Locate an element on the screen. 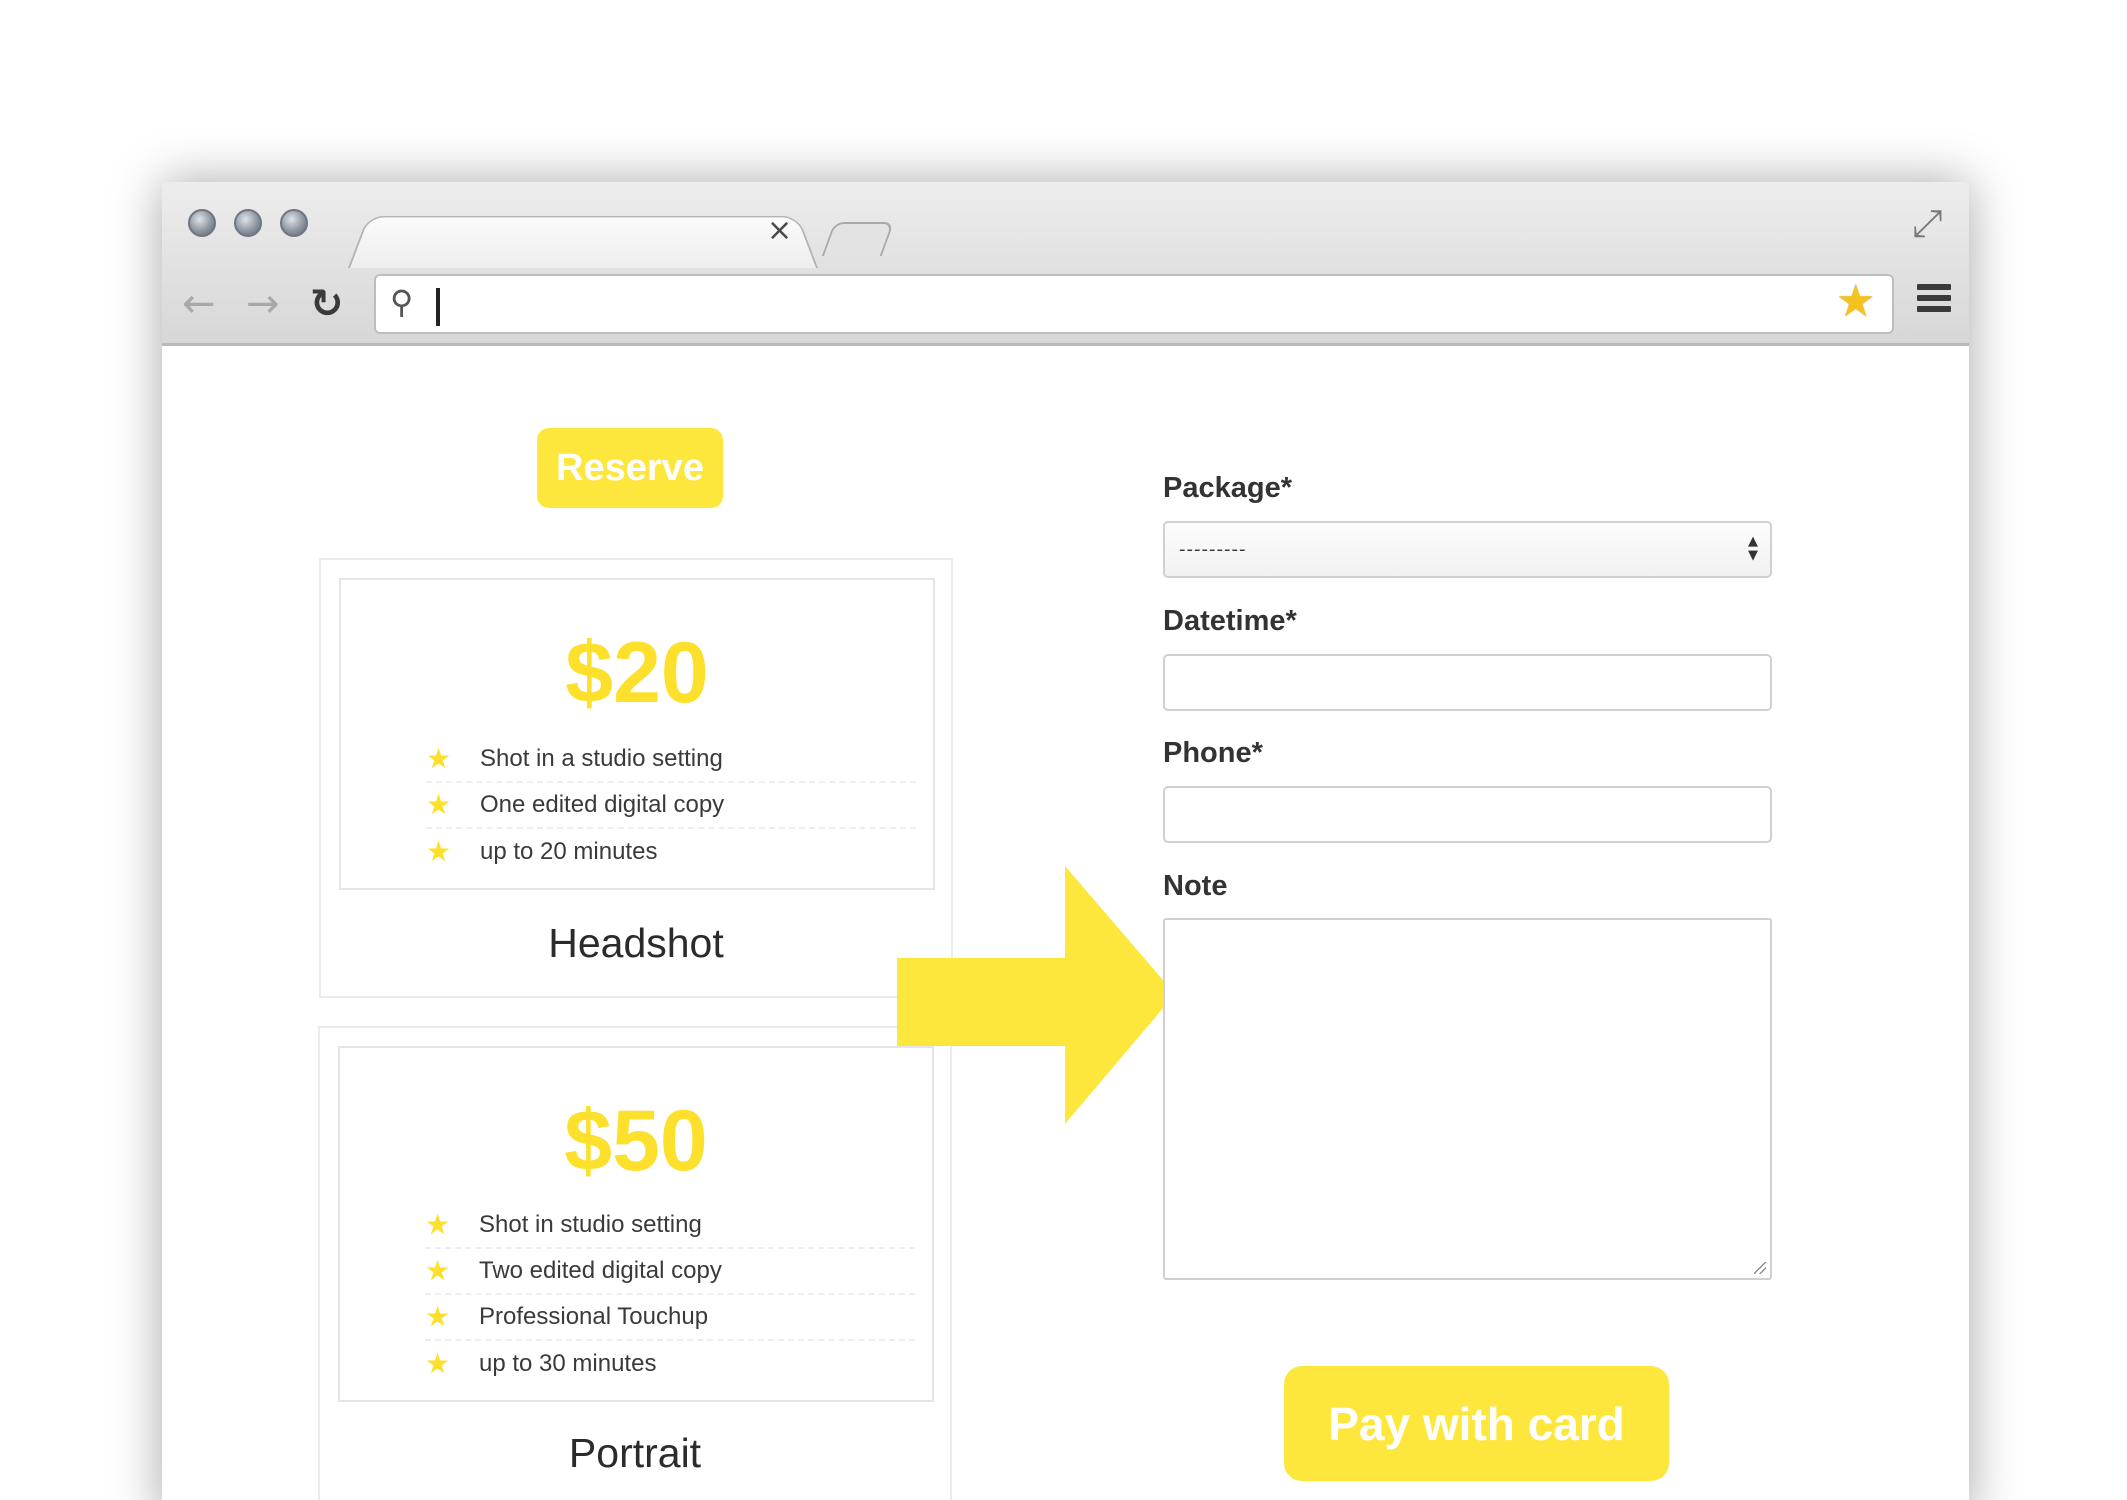  feature-item: ★ up to 20 minutes is located at coordinates (671, 852).